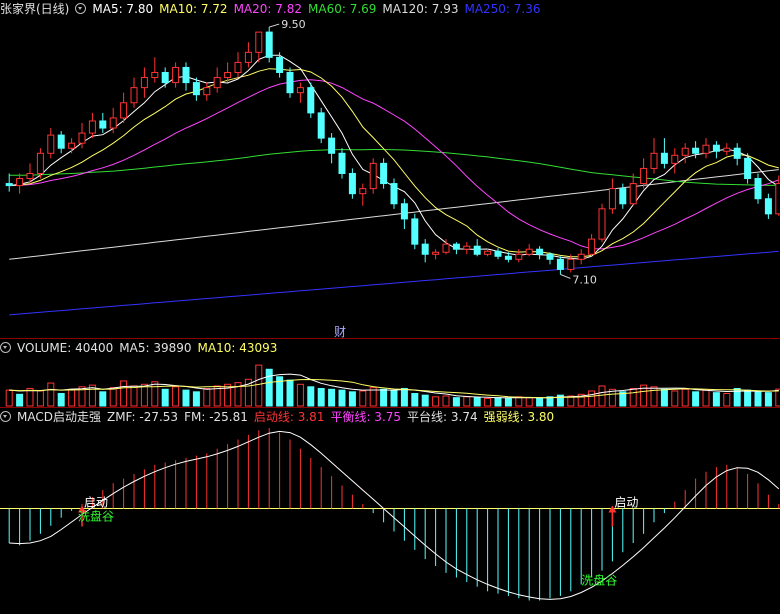 This screenshot has width=780, height=614. Describe the element at coordinates (584, 279) in the screenshot. I see `low-price-label: 7.10` at that location.